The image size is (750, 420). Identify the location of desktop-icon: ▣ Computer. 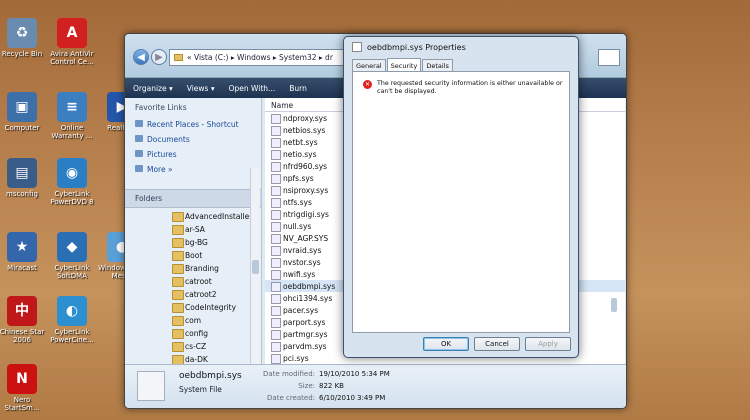
(23, 112).